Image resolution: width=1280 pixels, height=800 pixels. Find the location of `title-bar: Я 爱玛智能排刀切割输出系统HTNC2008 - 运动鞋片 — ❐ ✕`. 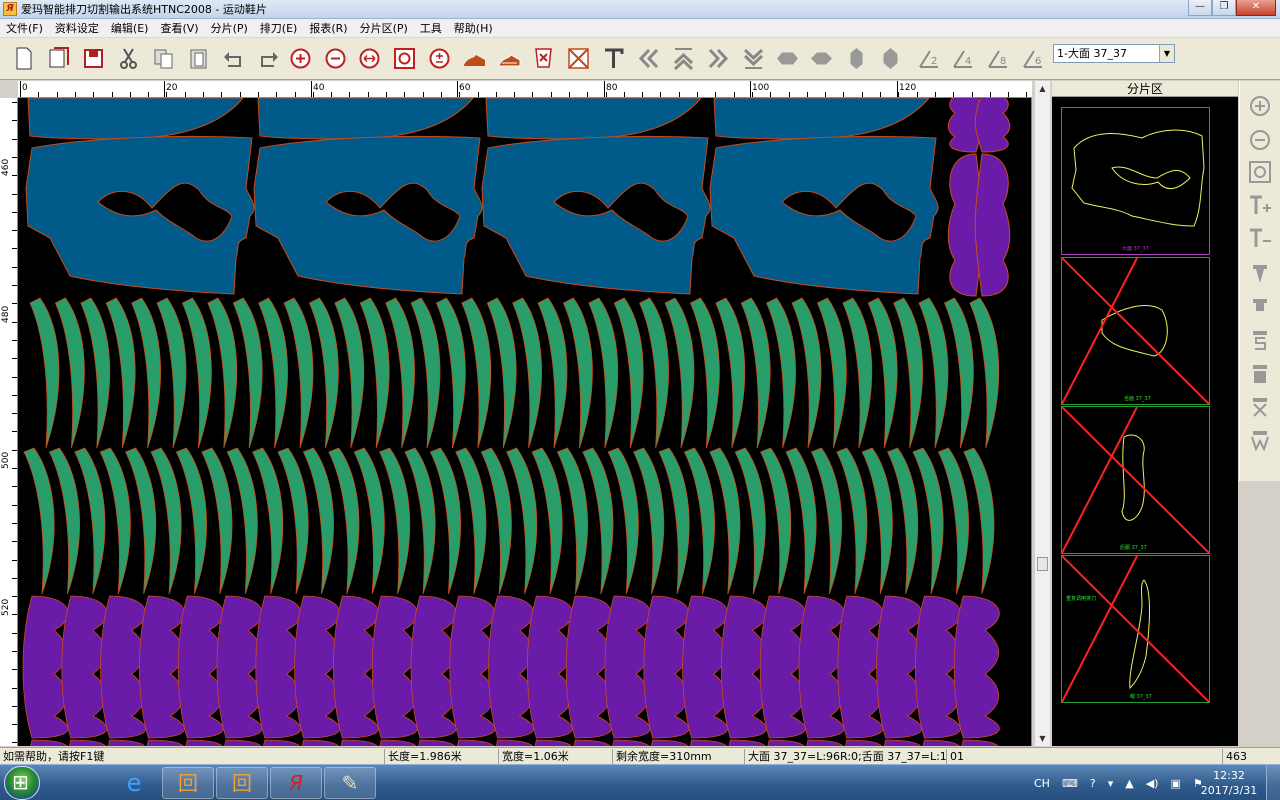

title-bar: Я 爱玛智能排刀切割输出系统HTNC2008 - 运动鞋片 — ❐ ✕ is located at coordinates (640, 9).